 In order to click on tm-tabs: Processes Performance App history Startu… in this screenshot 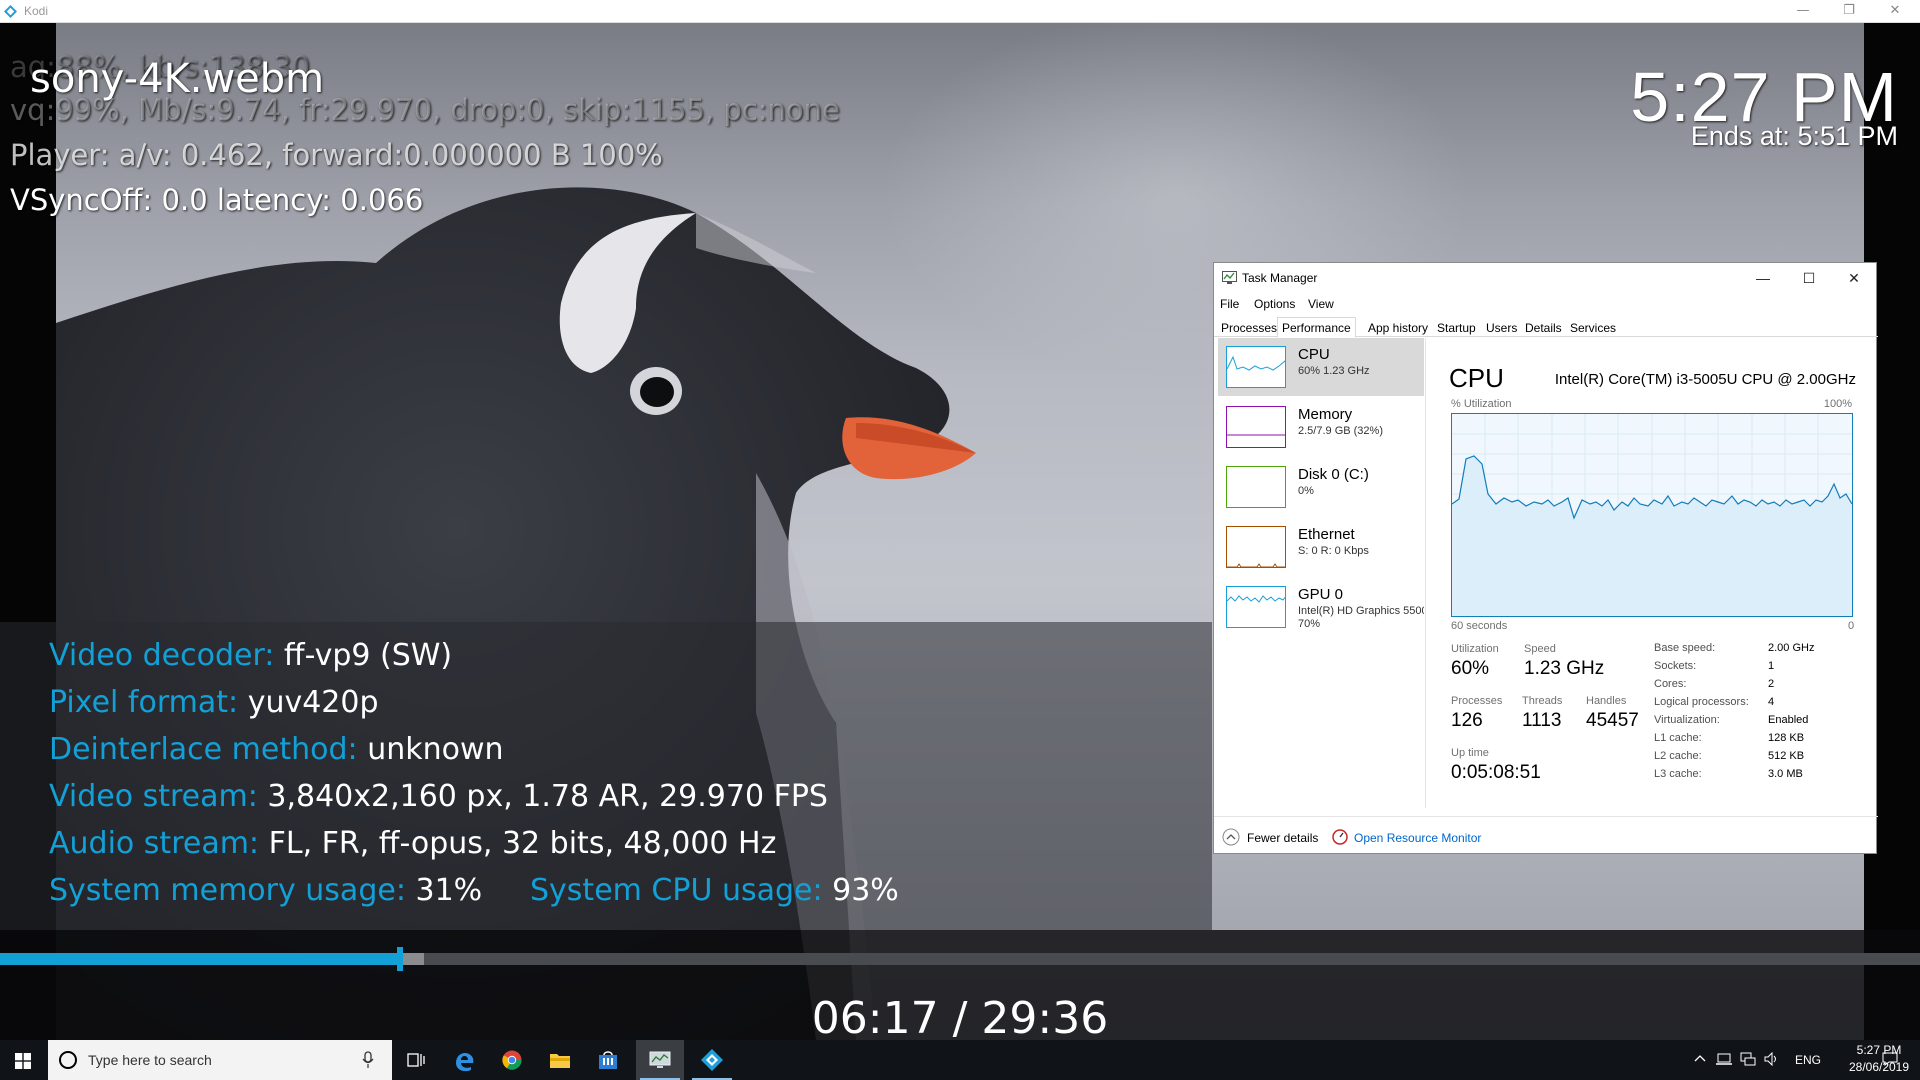, I will do `click(1546, 327)`.